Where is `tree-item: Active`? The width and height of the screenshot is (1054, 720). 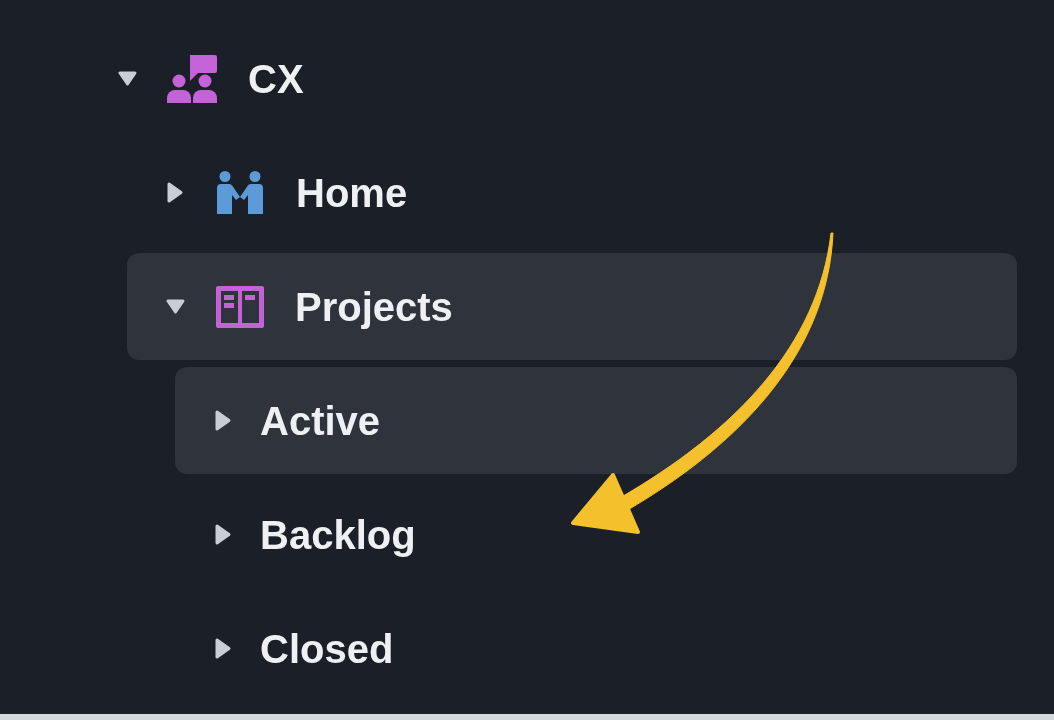 tree-item: Active is located at coordinates (596, 420).